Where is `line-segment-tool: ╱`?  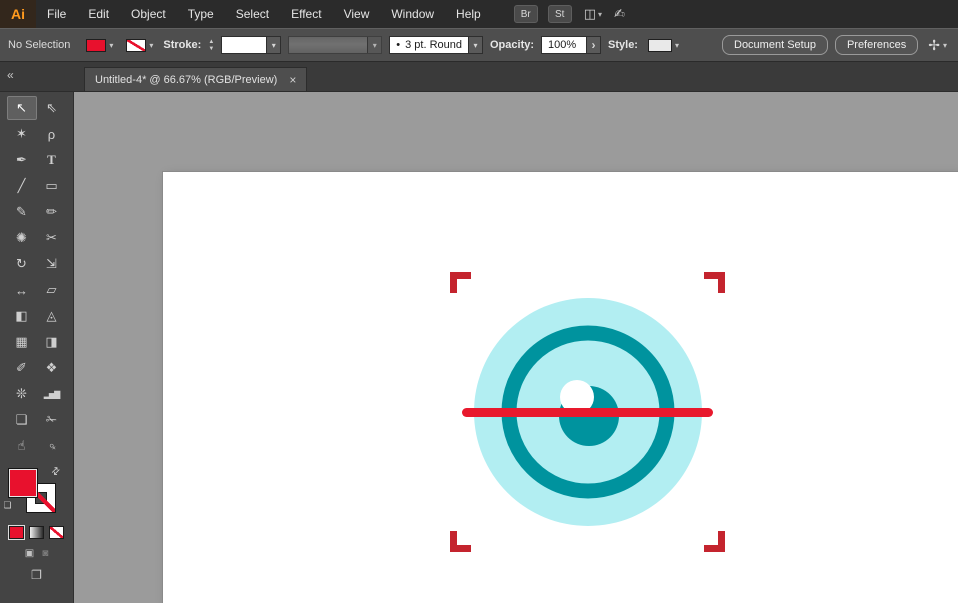 line-segment-tool: ╱ is located at coordinates (22, 186).